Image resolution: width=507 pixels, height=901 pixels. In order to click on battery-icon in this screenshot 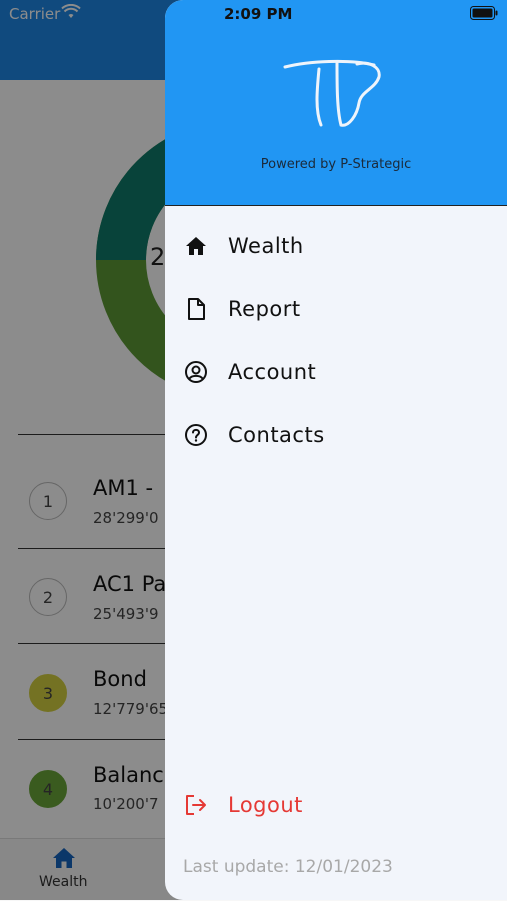, I will do `click(484, 13)`.